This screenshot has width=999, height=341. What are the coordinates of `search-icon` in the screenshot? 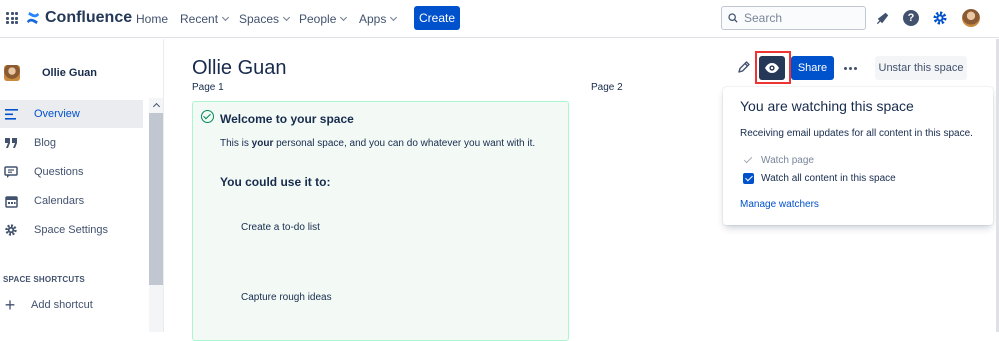 It's located at (733, 18).